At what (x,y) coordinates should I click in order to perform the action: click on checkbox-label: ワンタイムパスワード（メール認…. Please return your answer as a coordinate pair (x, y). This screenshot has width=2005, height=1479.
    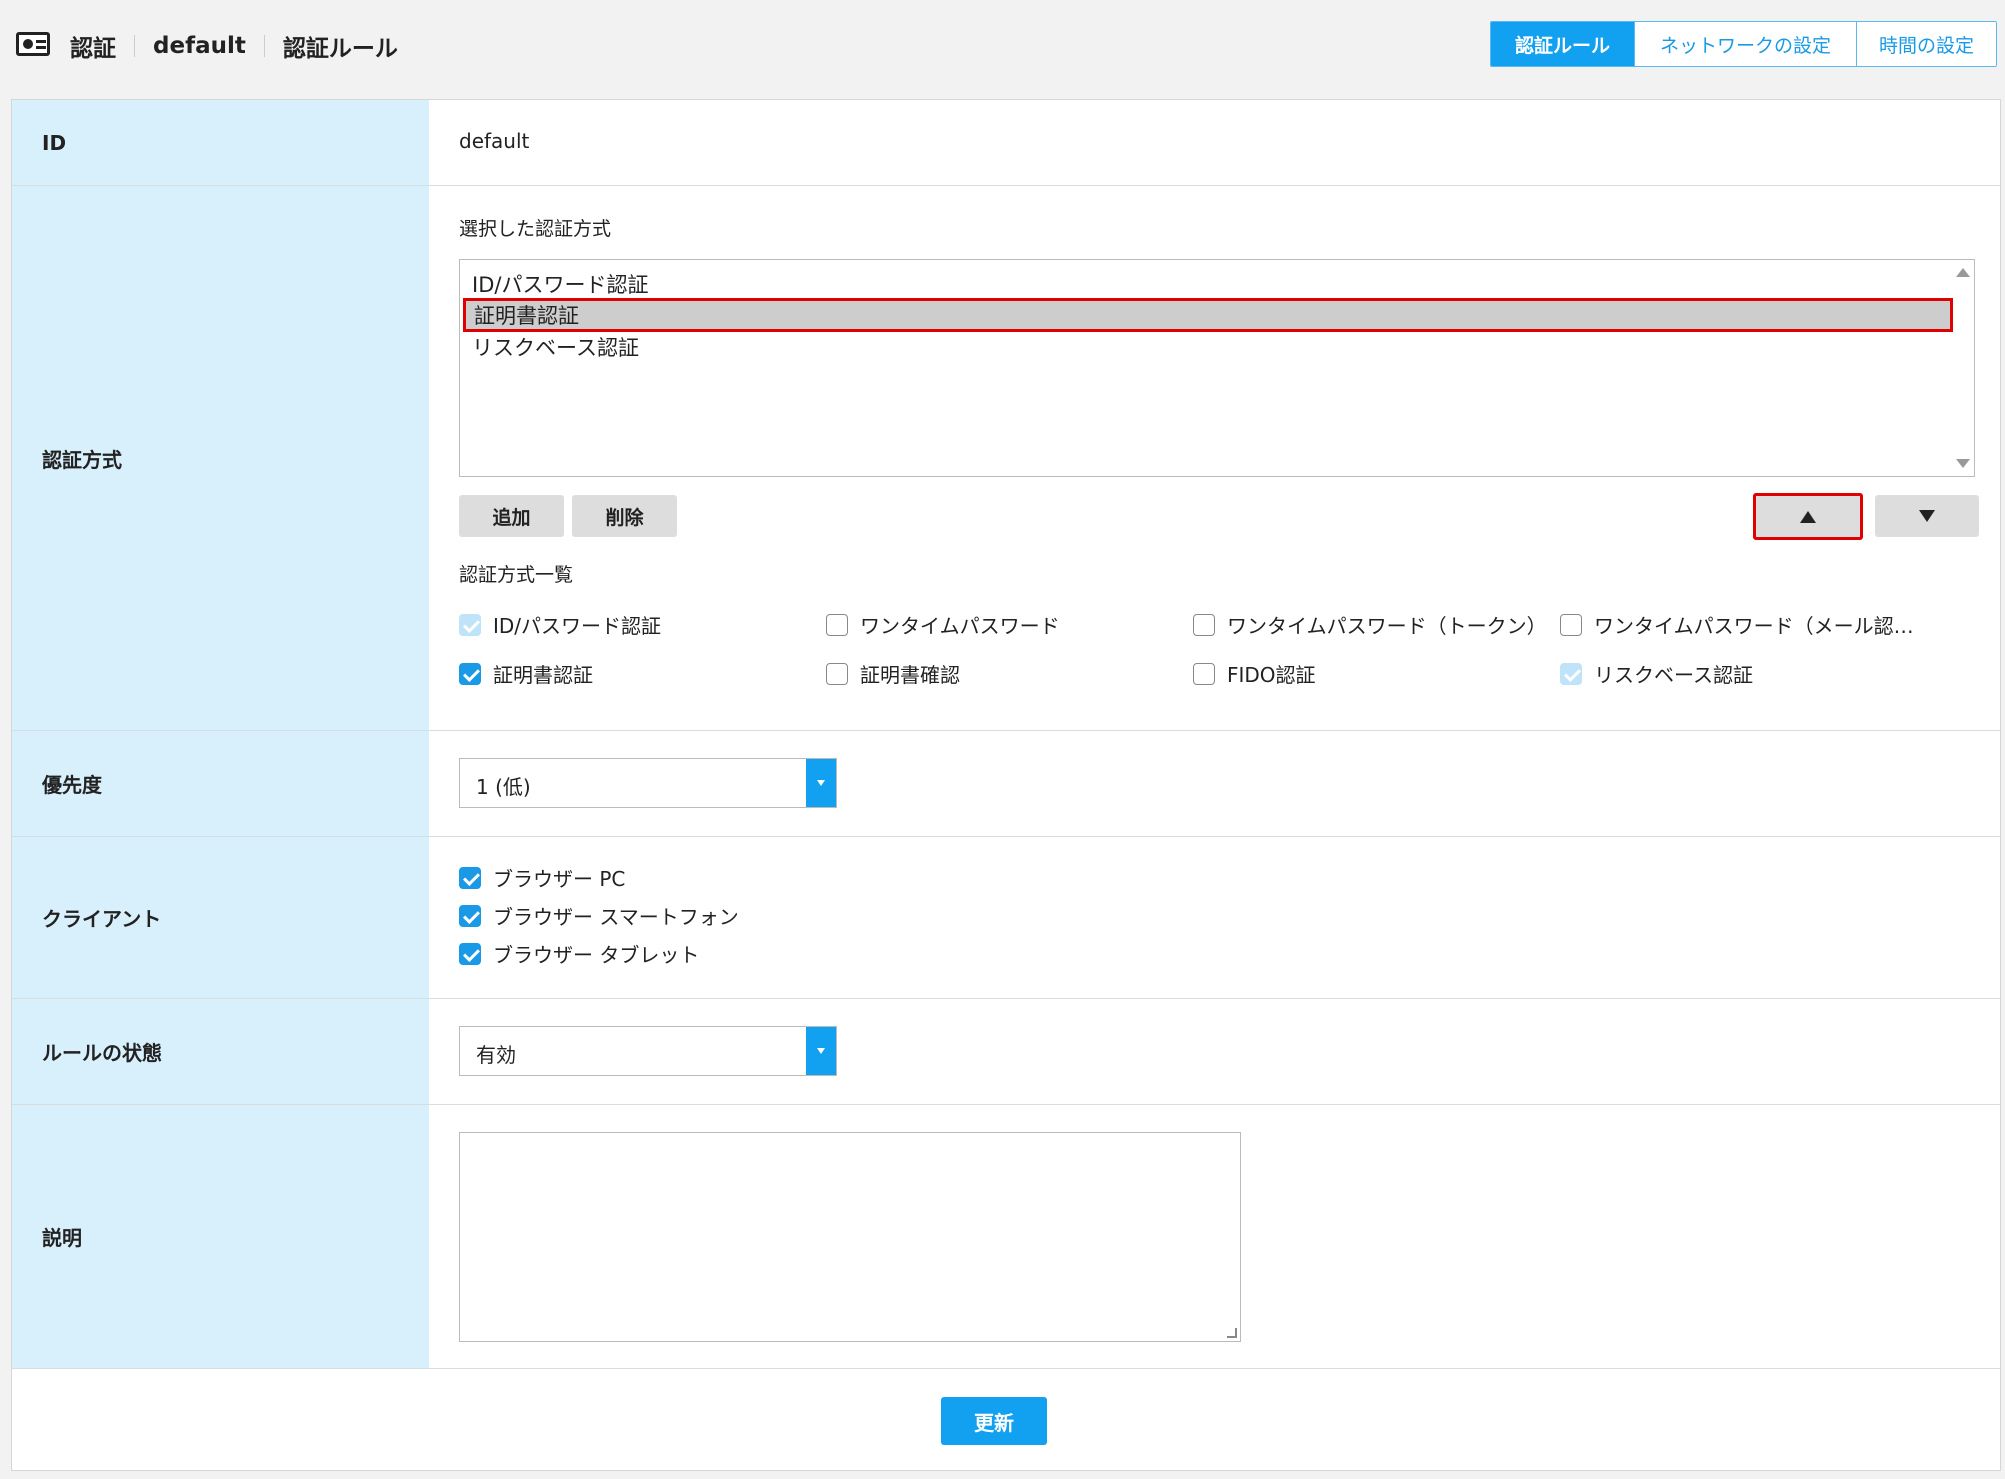
    Looking at the image, I should click on (1754, 624).